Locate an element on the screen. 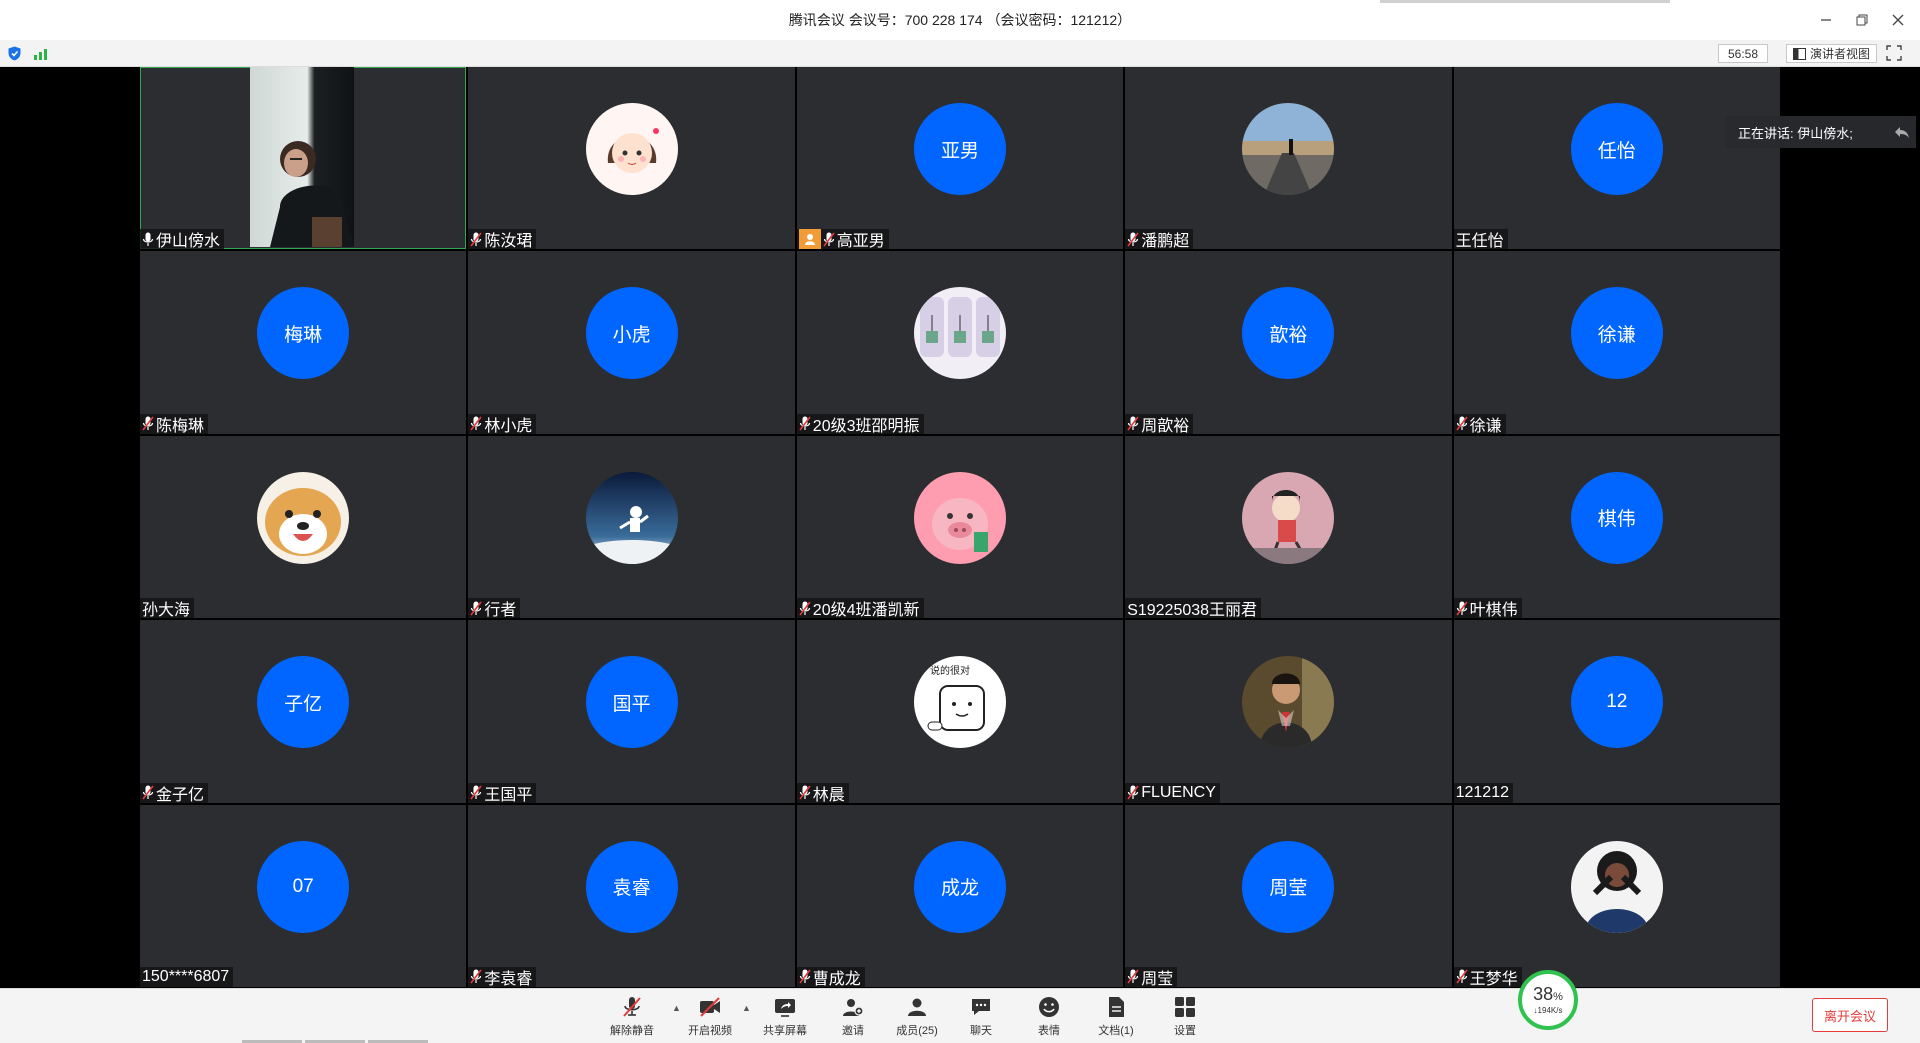  host-user-icon is located at coordinates (809, 240).